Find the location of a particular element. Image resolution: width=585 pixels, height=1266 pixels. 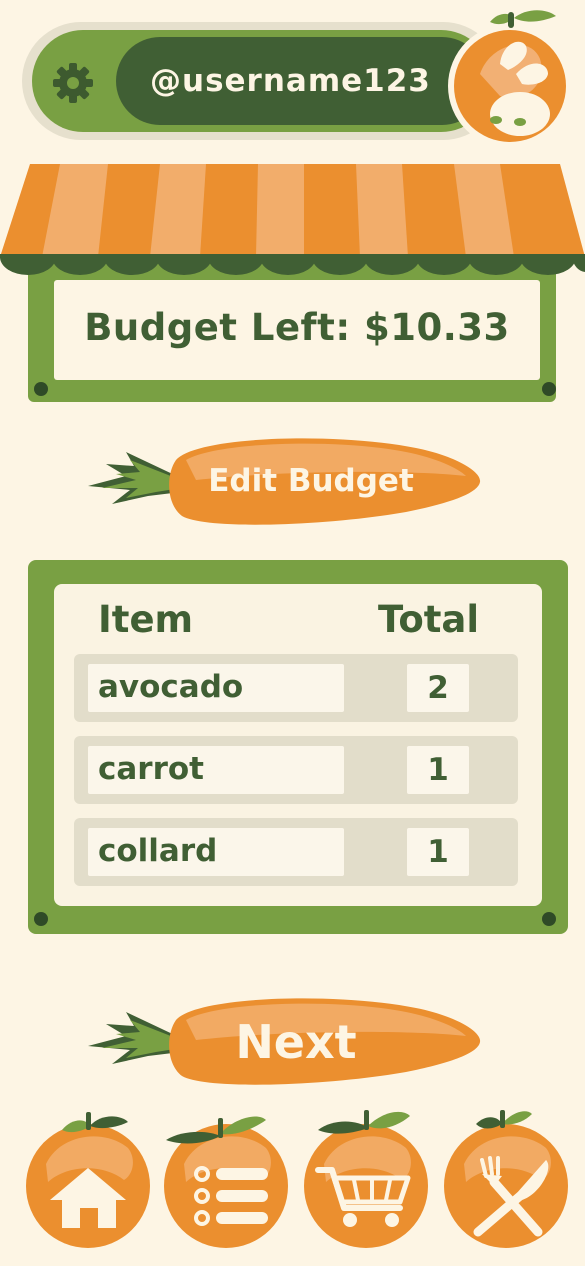

avatar is located at coordinates (505, 76).